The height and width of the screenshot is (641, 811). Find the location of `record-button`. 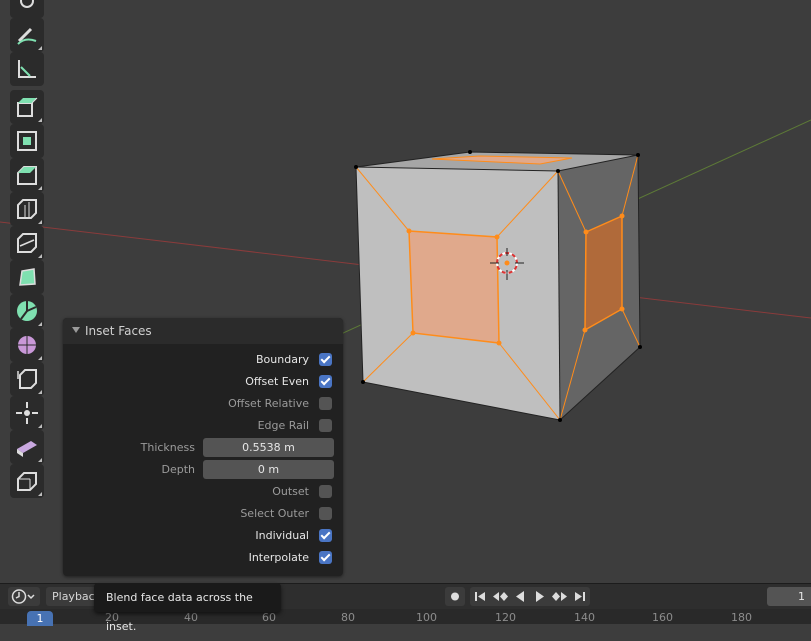

record-button is located at coordinates (455, 596).